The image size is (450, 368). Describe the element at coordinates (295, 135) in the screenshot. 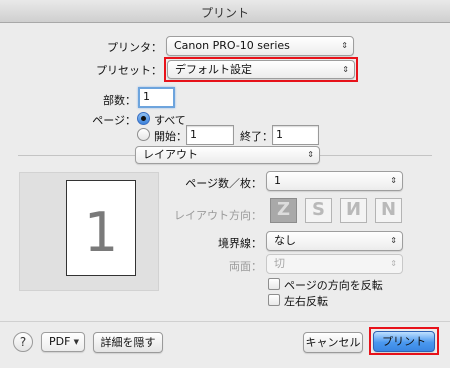

I see `pages-to-field: 1` at that location.